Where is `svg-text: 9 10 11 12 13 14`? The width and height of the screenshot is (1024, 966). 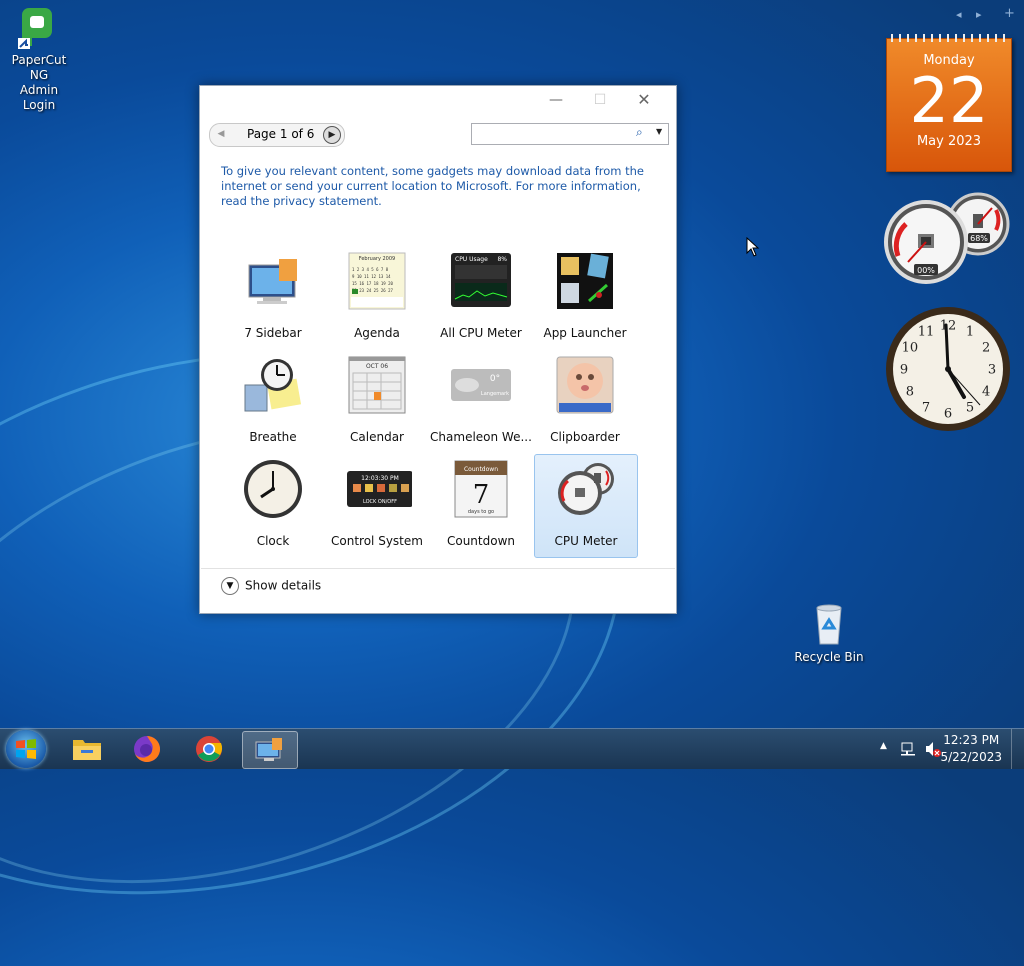 svg-text: 9 10 11 12 13 14 is located at coordinates (371, 276).